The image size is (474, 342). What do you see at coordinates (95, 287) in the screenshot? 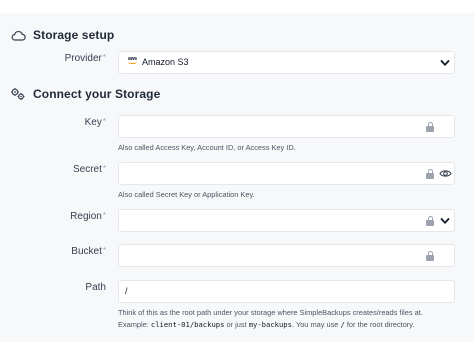
I see `path-label: Path` at bounding box center [95, 287].